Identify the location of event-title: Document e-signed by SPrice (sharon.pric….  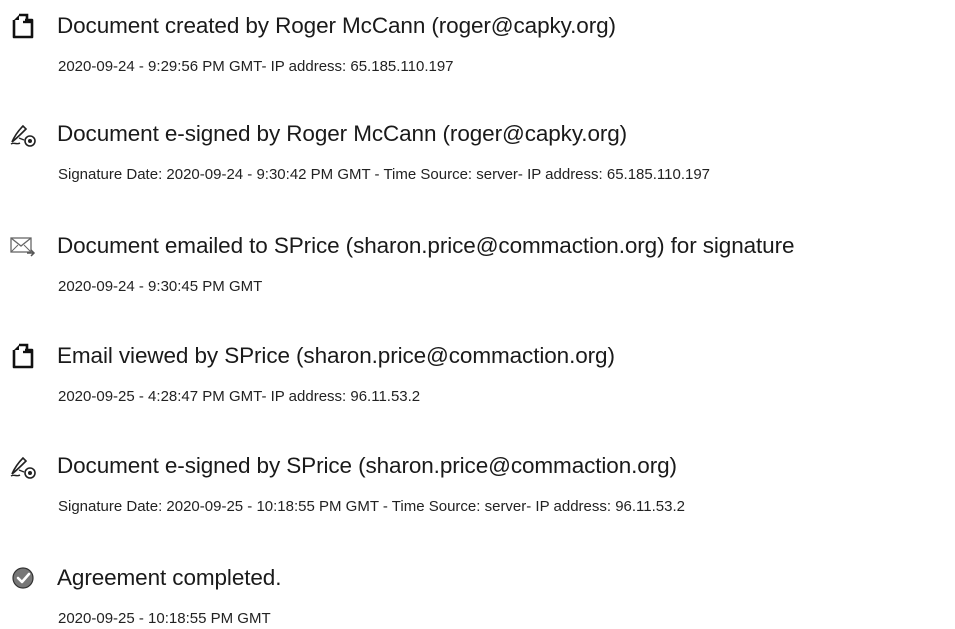
(367, 465).